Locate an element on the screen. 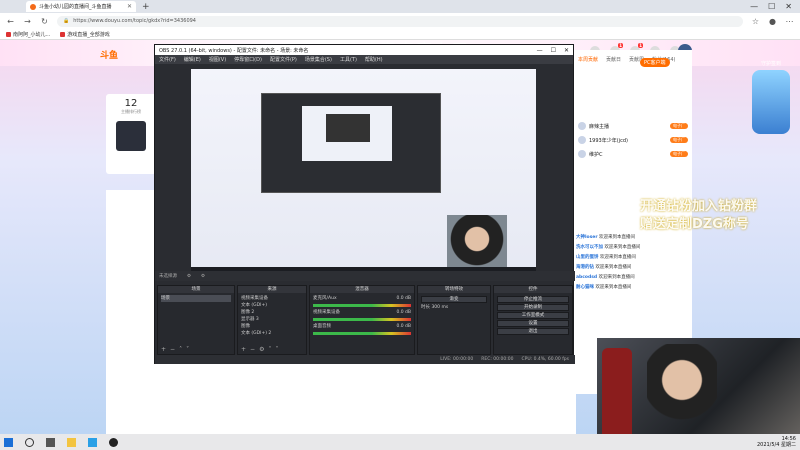 This screenshot has height=450, width=800. chat-message: 洗水可以不加 欢迎来到本直播间 is located at coordinates (634, 247).